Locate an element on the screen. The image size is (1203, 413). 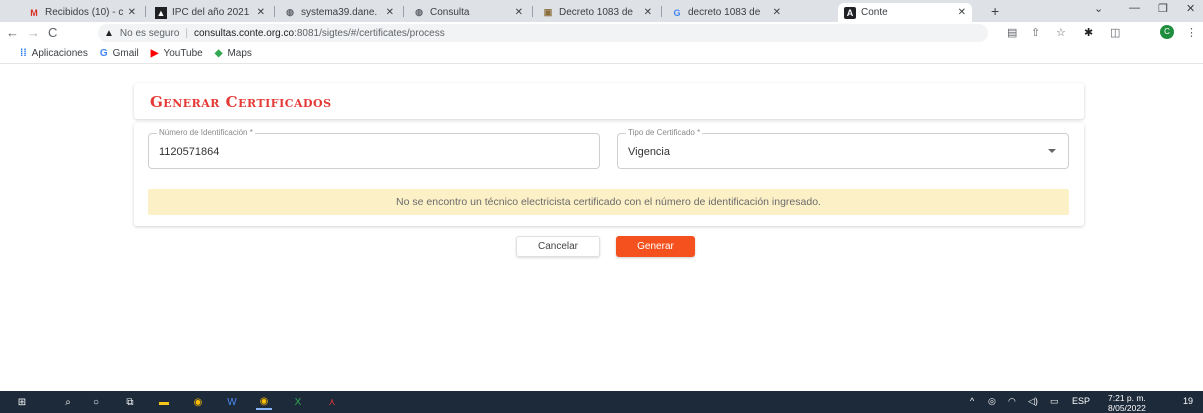
reload-icon: C is located at coordinates (52, 32).